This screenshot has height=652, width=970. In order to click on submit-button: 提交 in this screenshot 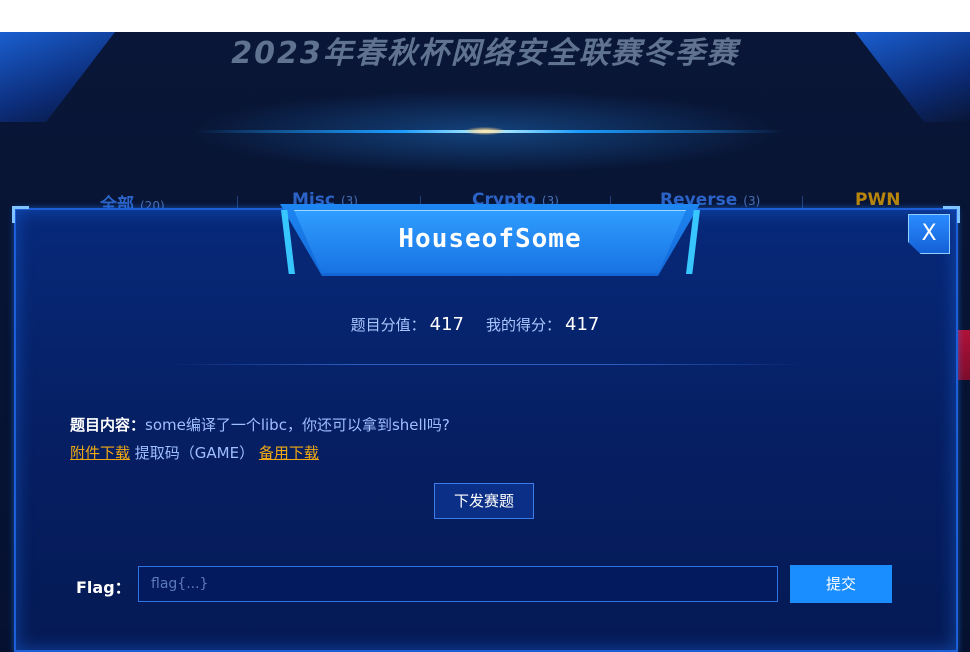, I will do `click(841, 584)`.